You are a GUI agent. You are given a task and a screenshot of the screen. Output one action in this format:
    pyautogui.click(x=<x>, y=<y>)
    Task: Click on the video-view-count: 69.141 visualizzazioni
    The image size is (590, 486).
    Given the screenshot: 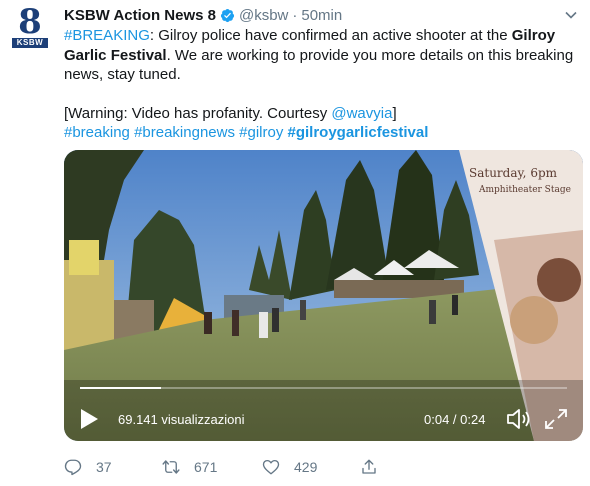 What is the action you would take?
    pyautogui.click(x=181, y=419)
    